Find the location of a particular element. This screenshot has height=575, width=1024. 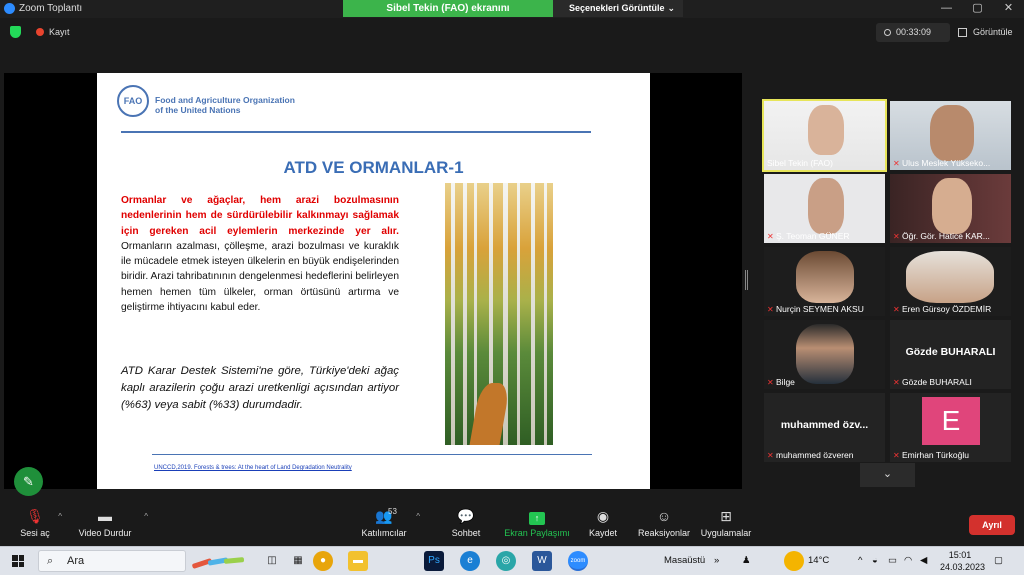

participant-tile: muhammed özv... ✕ muhammed özveren is located at coordinates (824, 427).